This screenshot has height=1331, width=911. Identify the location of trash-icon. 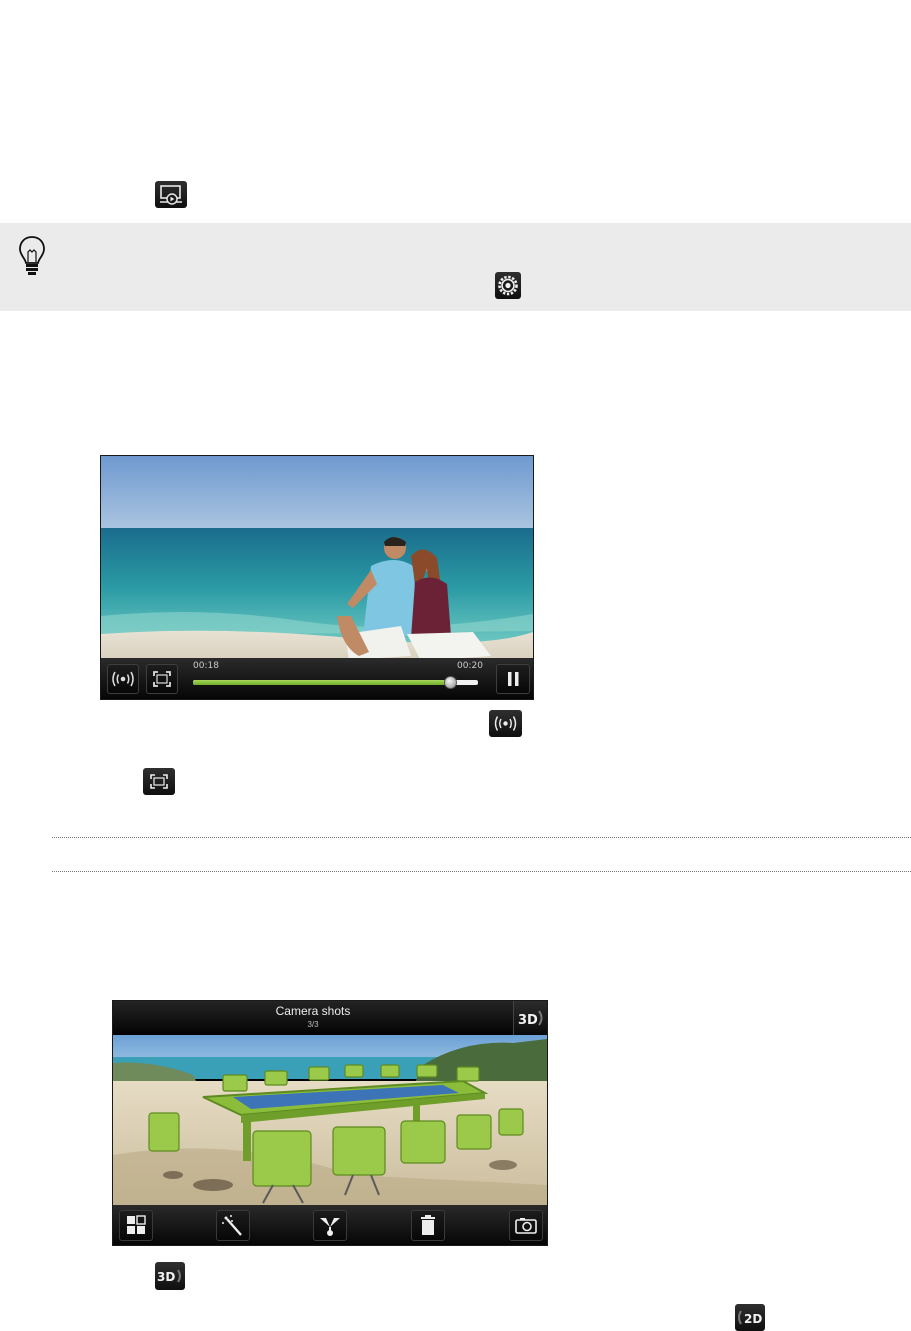
(428, 1225).